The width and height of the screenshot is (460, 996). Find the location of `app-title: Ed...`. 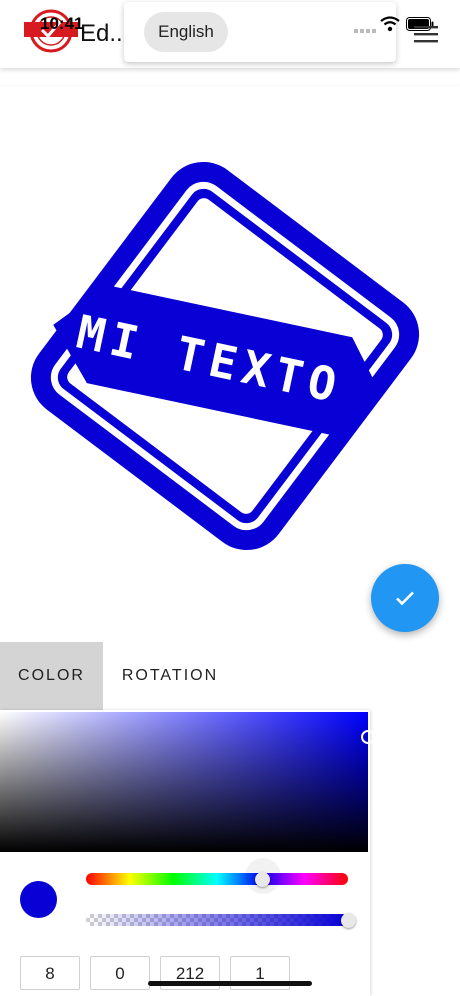

app-title: Ed... is located at coordinates (105, 33).